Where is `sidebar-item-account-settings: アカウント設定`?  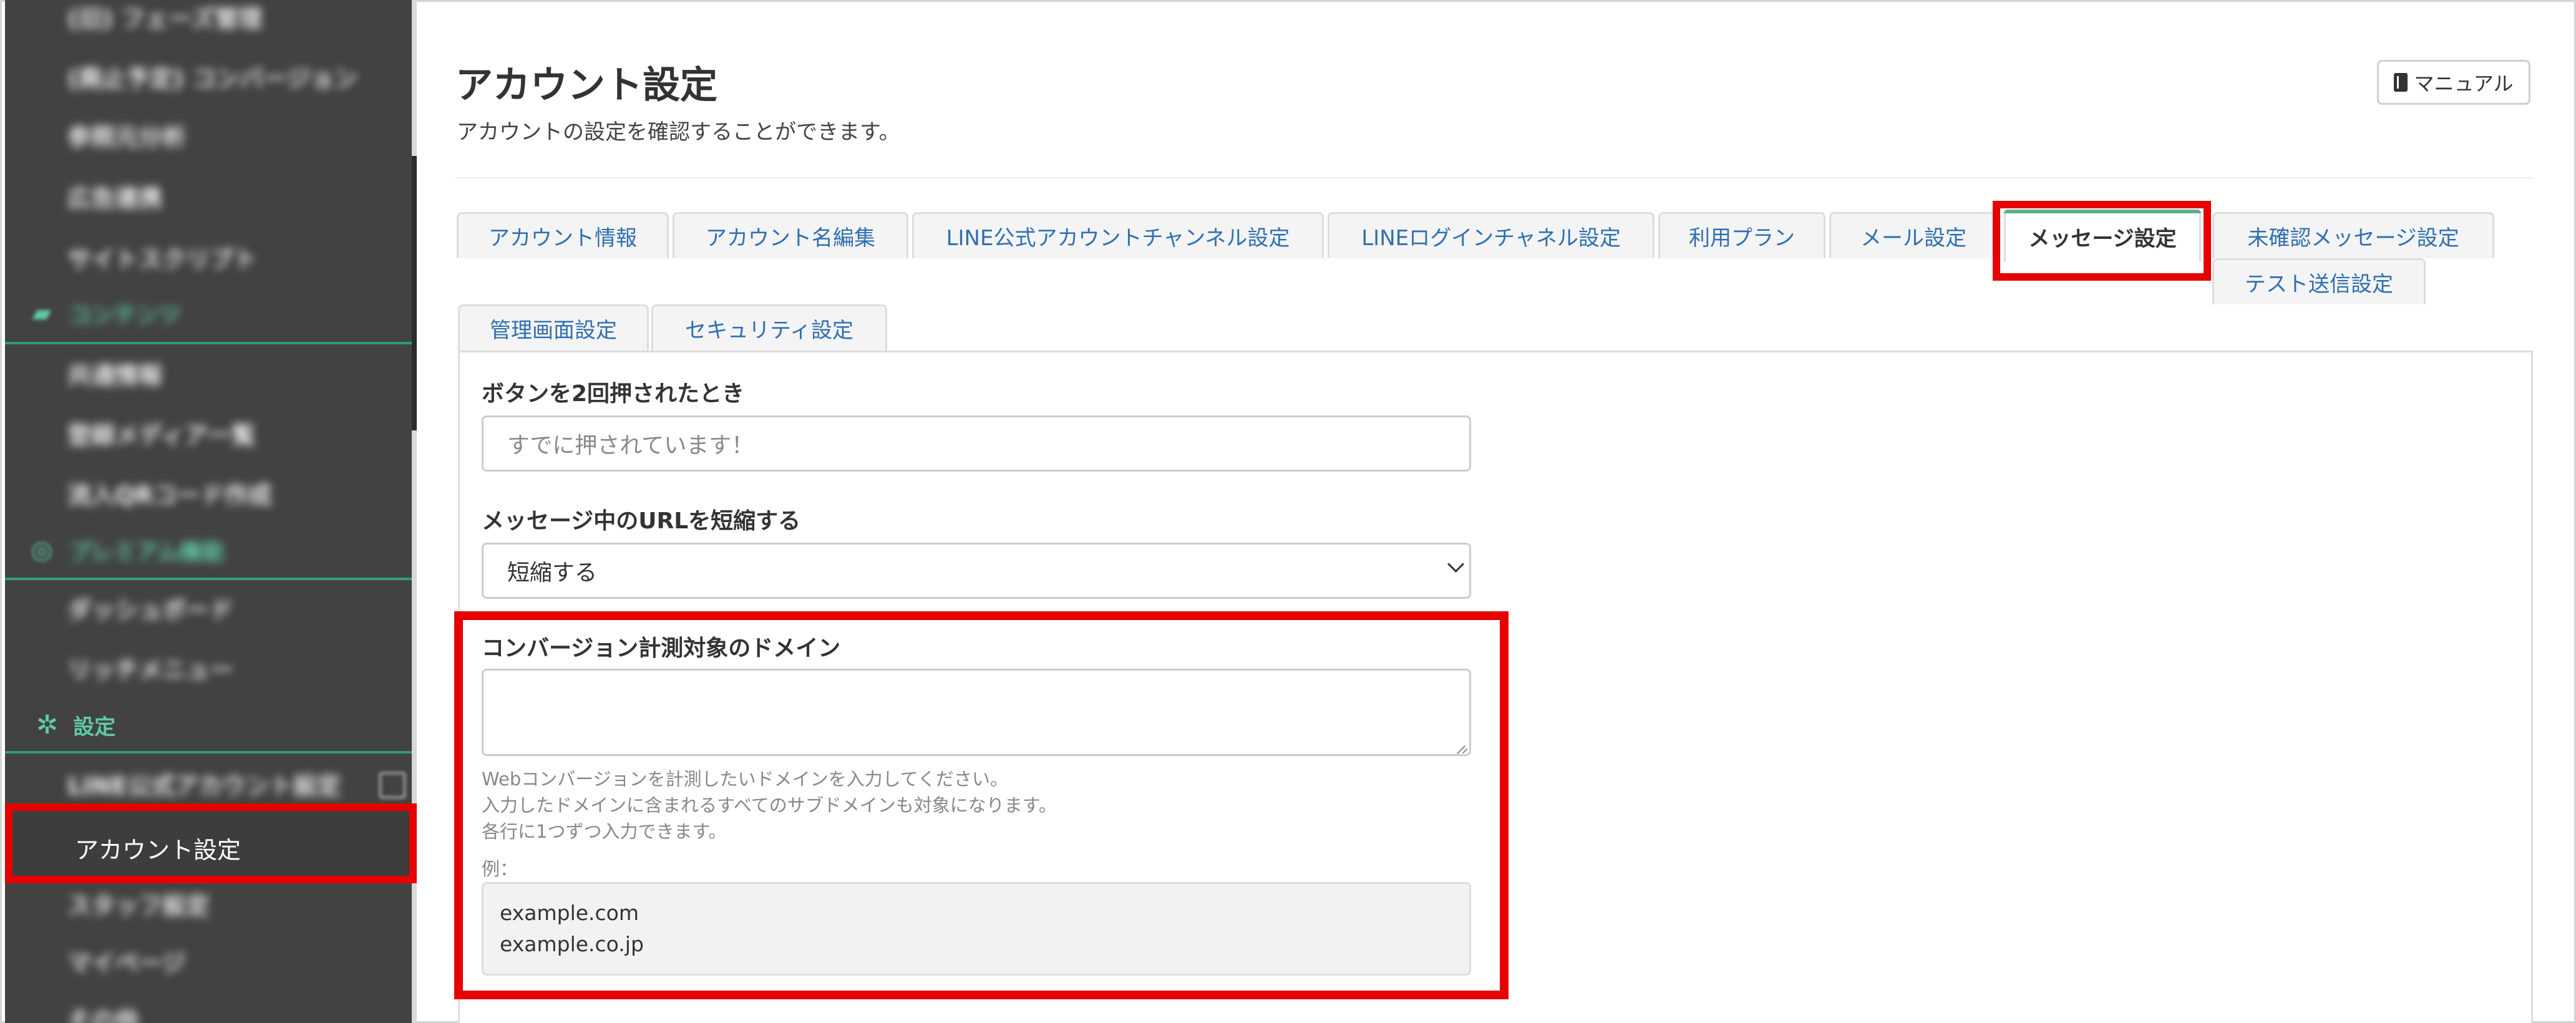 sidebar-item-account-settings: アカウント設定 is located at coordinates (211, 843).